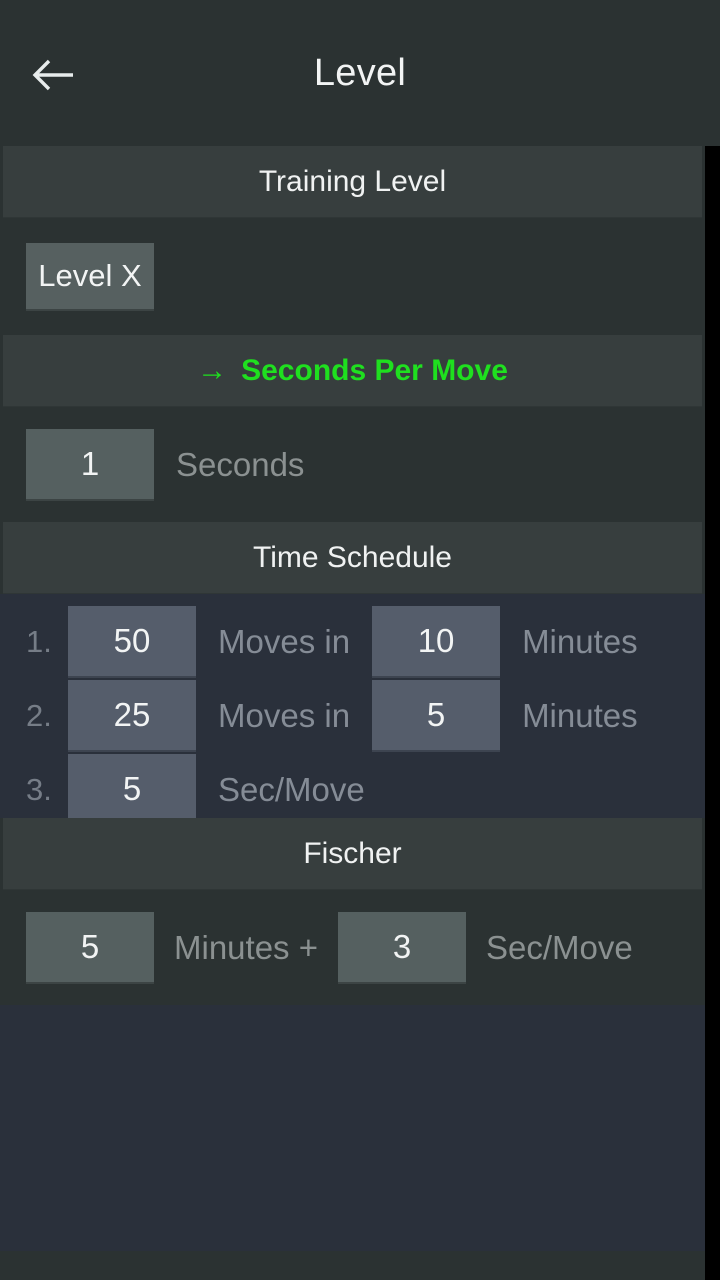 This screenshot has width=720, height=1280. Describe the element at coordinates (374, 370) in the screenshot. I see `seconds-per-move-header-label: Seconds Per Move` at that location.